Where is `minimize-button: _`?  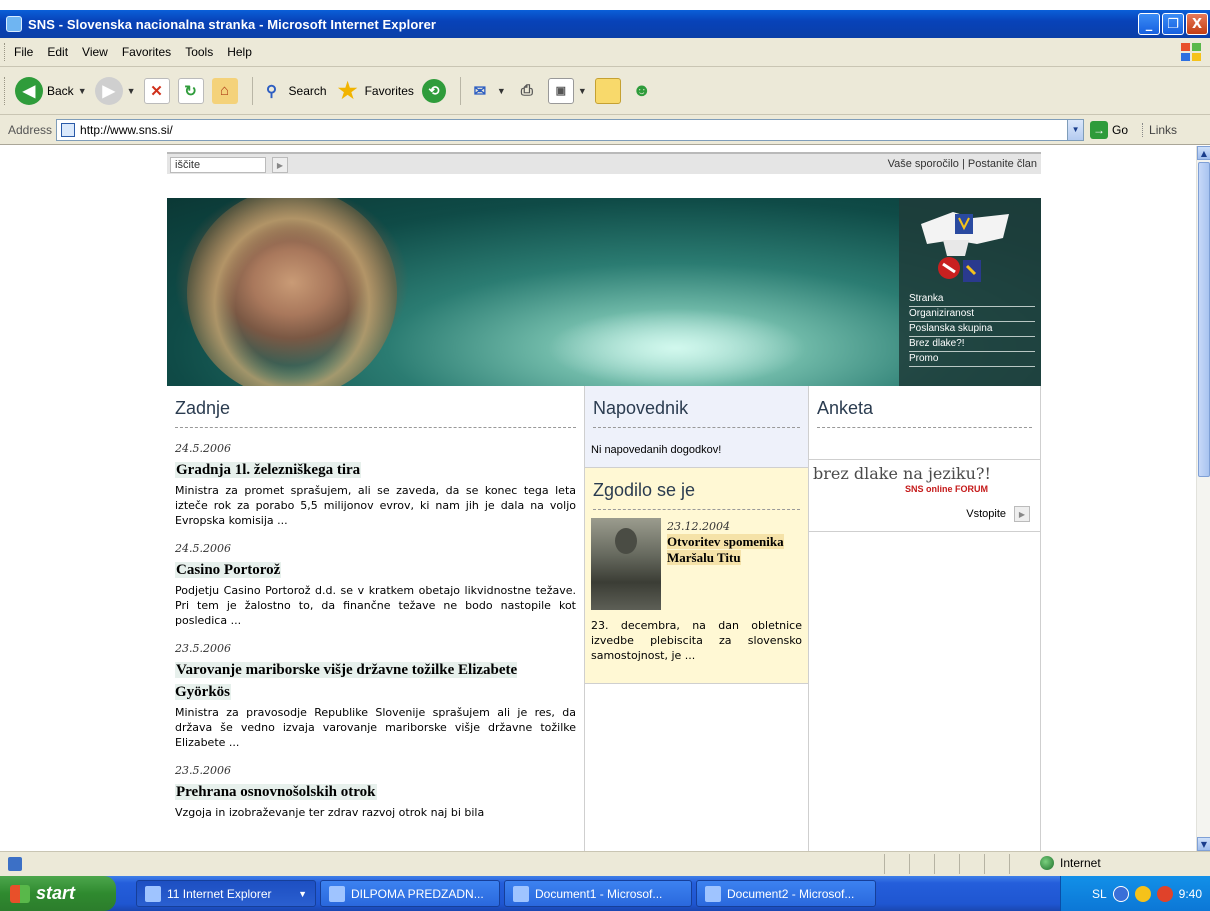
minimize-button: _ is located at coordinates (1149, 24).